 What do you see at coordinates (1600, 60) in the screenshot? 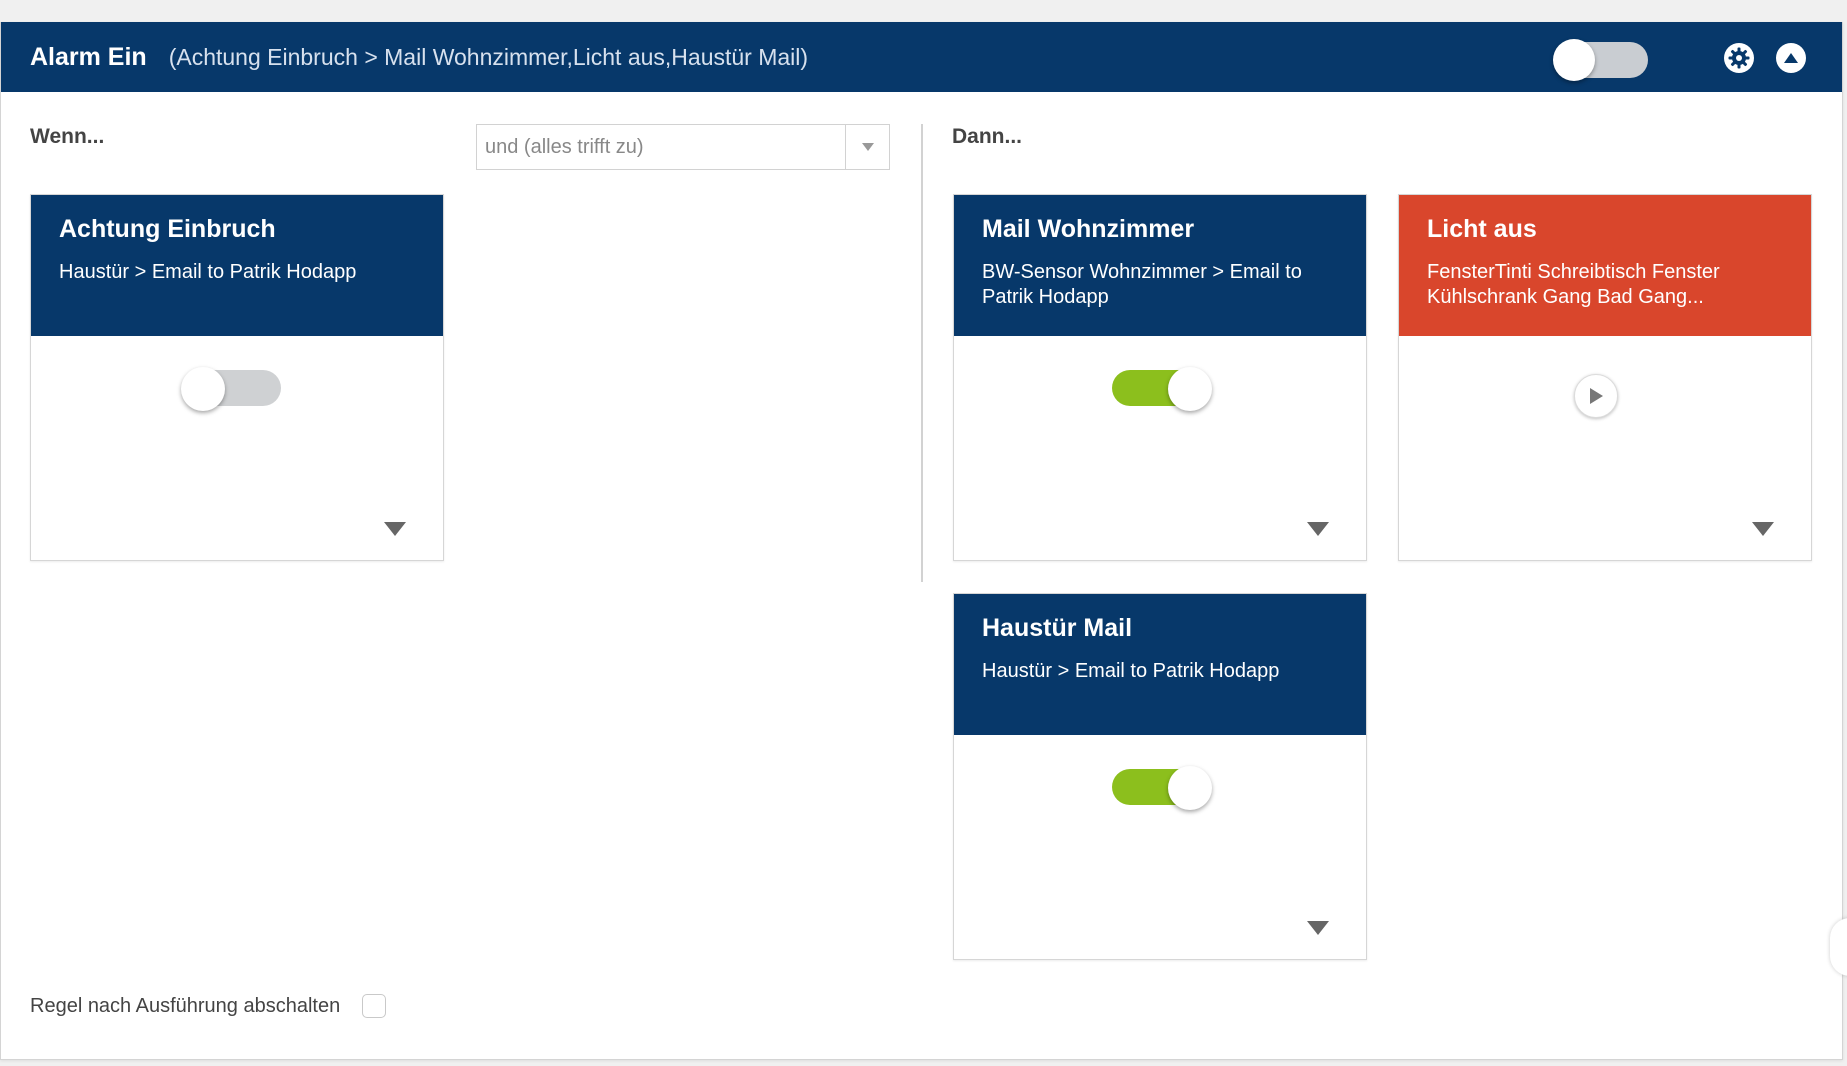
I see `rule-enable-toggle` at bounding box center [1600, 60].